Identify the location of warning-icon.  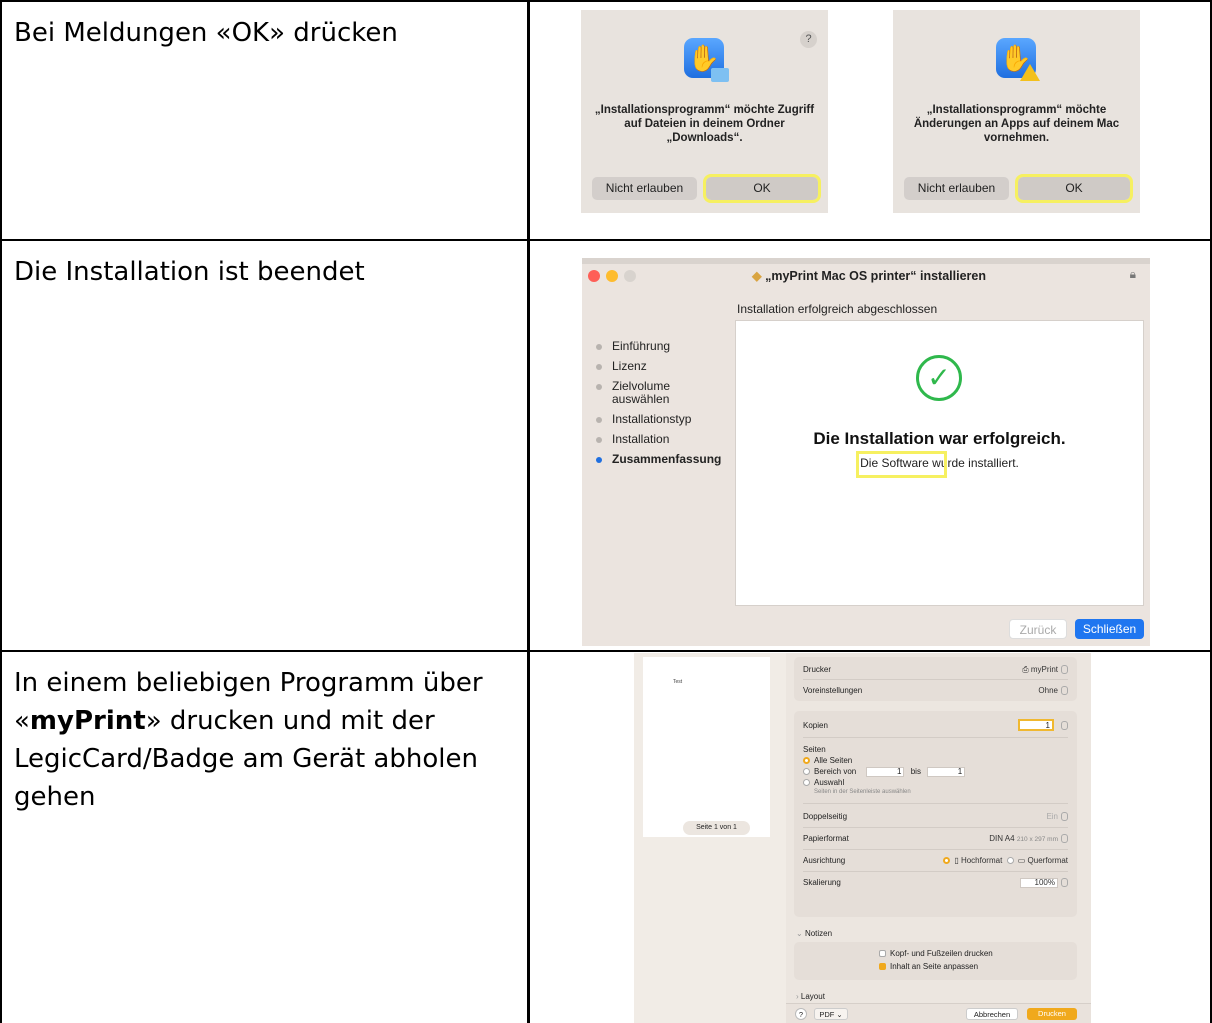
(1030, 72).